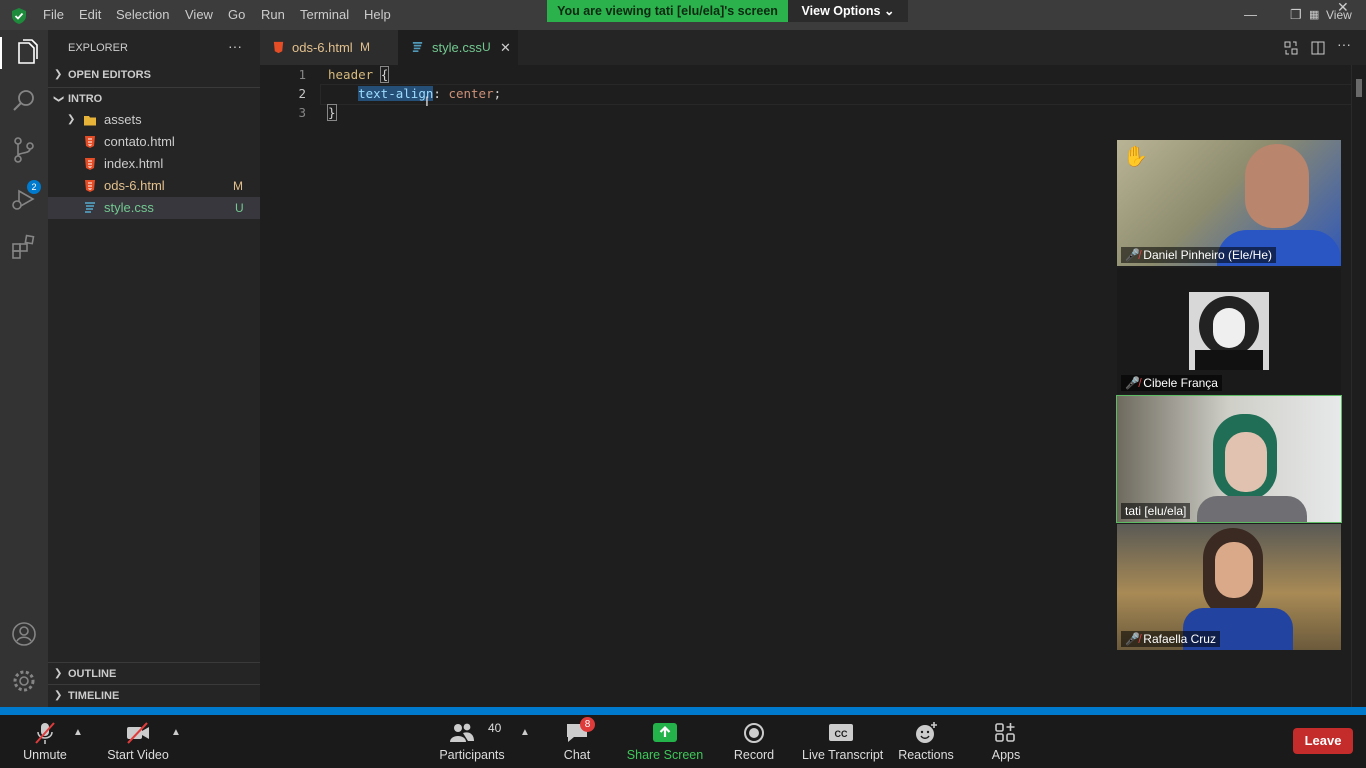  I want to click on view-grid-icon: ▦, so click(1314, 15).